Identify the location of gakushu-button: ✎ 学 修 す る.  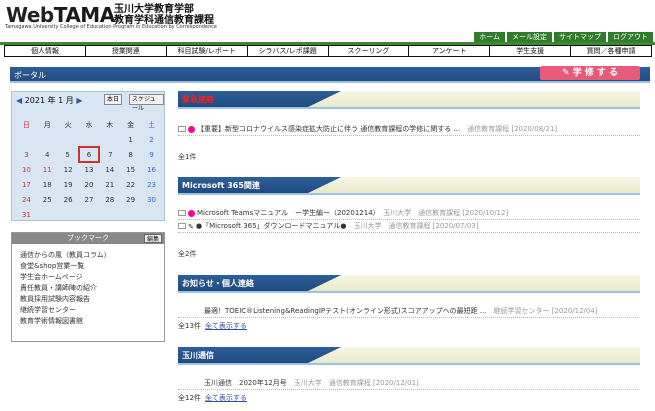
(590, 73).